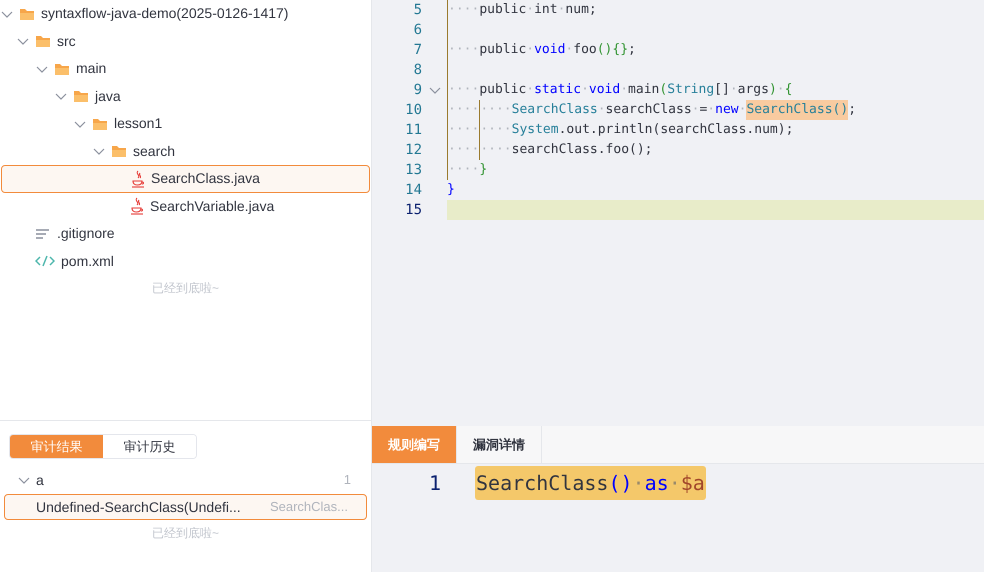 The height and width of the screenshot is (572, 984). I want to click on code-token: main, so click(644, 90).